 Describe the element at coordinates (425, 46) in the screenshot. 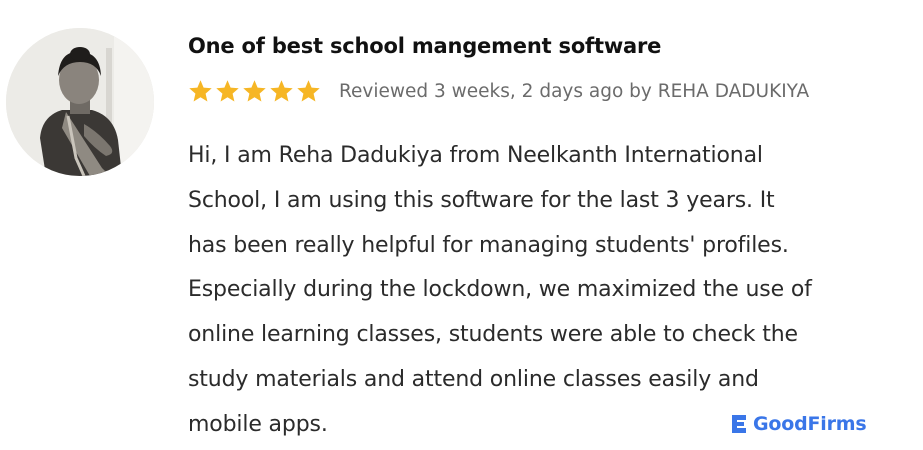

I see `review-title: One of best school mangement software` at that location.